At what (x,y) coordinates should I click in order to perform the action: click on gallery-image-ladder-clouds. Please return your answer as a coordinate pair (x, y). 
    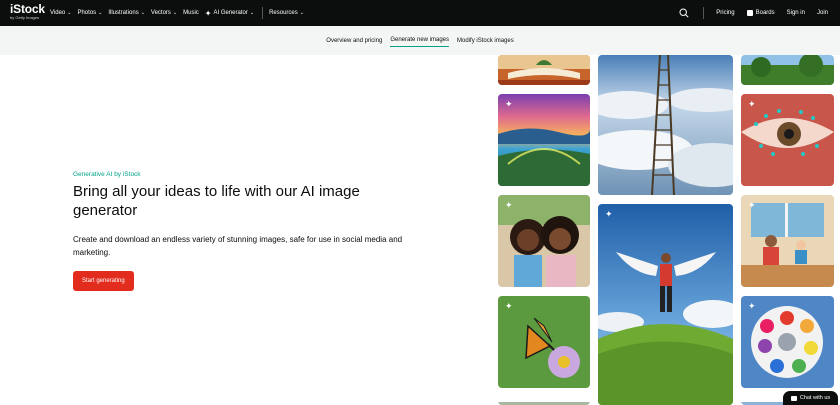
    Looking at the image, I should click on (665, 125).